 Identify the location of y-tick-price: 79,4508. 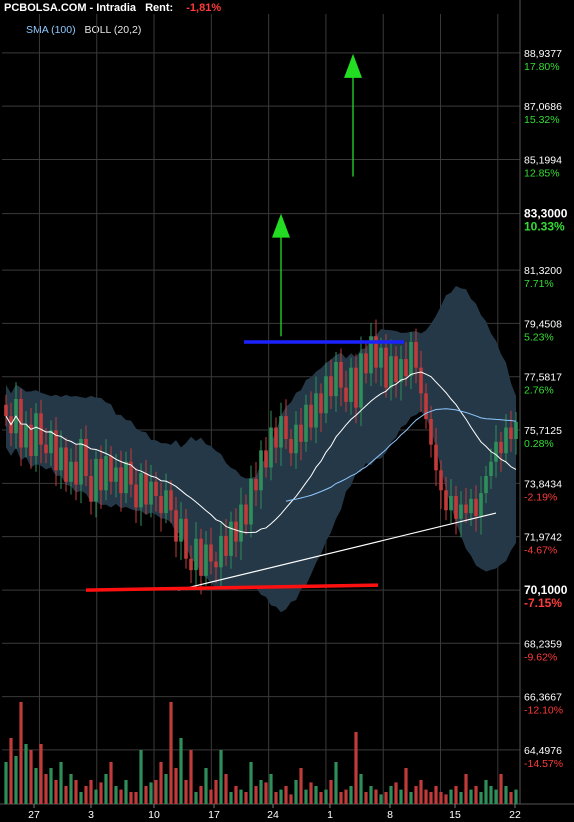
(543, 324).